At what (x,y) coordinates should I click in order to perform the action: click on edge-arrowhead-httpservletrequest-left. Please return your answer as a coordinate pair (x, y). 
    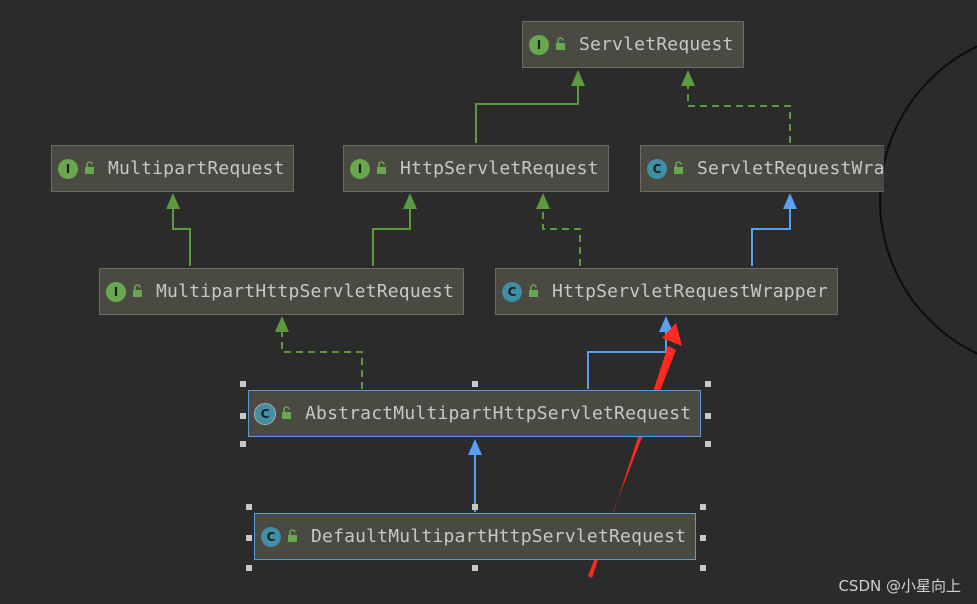
    Looking at the image, I should click on (410, 201).